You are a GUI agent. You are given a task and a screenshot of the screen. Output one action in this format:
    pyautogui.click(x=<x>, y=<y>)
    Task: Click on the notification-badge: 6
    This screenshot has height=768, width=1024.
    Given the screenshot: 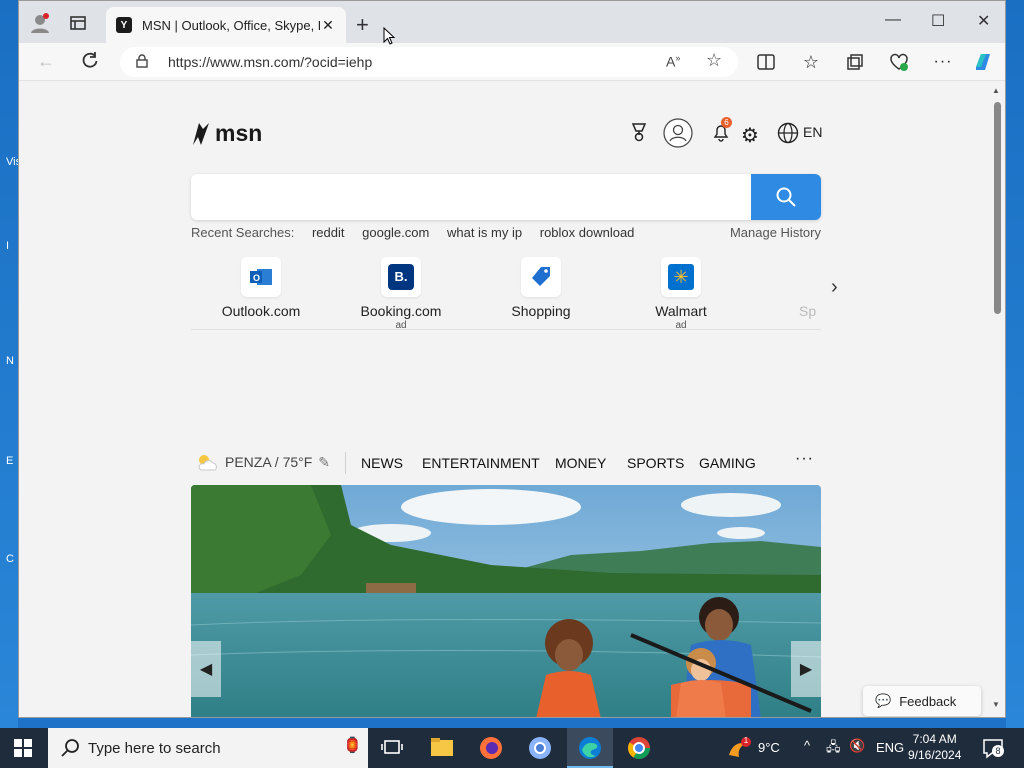 What is the action you would take?
    pyautogui.click(x=726, y=122)
    